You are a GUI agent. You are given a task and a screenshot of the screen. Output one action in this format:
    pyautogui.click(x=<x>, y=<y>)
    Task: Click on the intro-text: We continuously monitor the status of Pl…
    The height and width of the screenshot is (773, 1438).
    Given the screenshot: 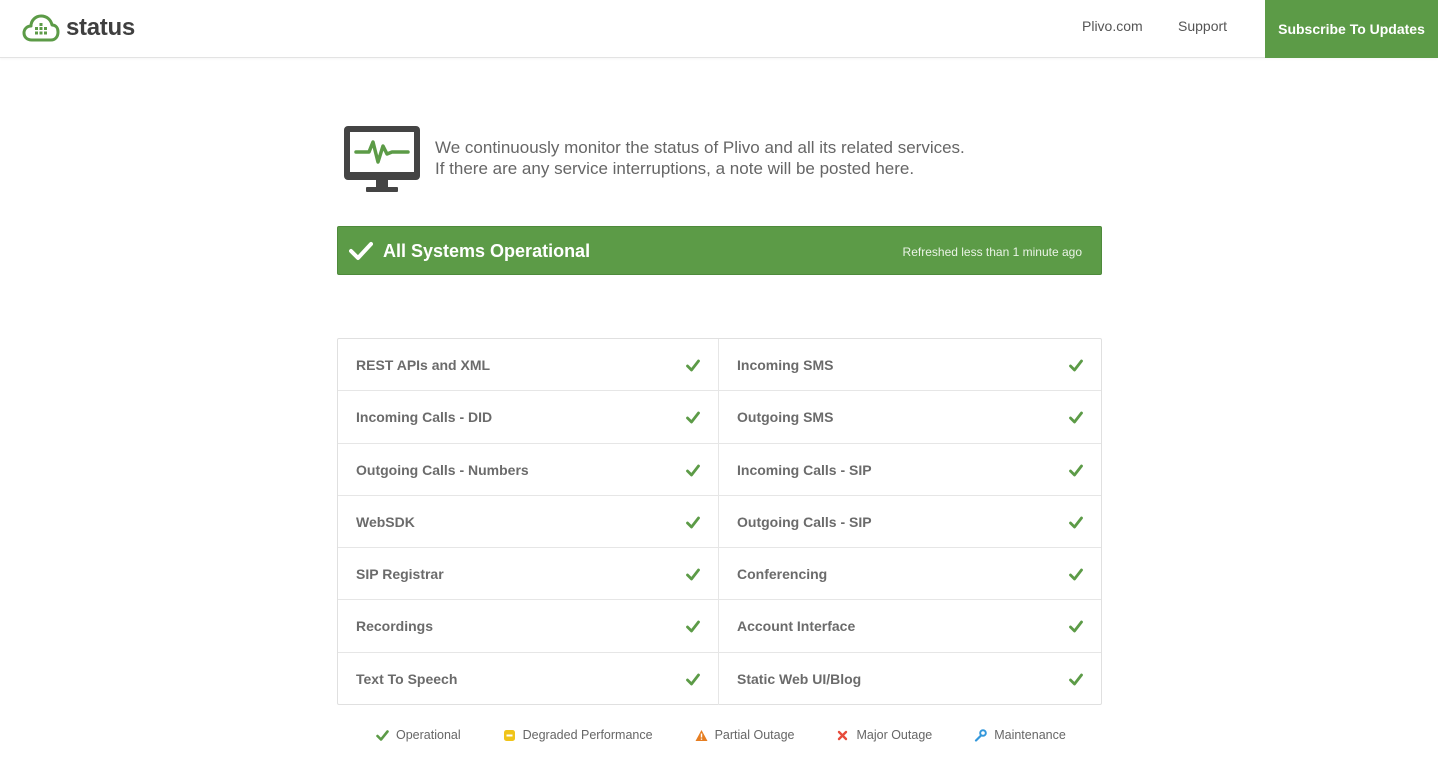 What is the action you would take?
    pyautogui.click(x=755, y=158)
    